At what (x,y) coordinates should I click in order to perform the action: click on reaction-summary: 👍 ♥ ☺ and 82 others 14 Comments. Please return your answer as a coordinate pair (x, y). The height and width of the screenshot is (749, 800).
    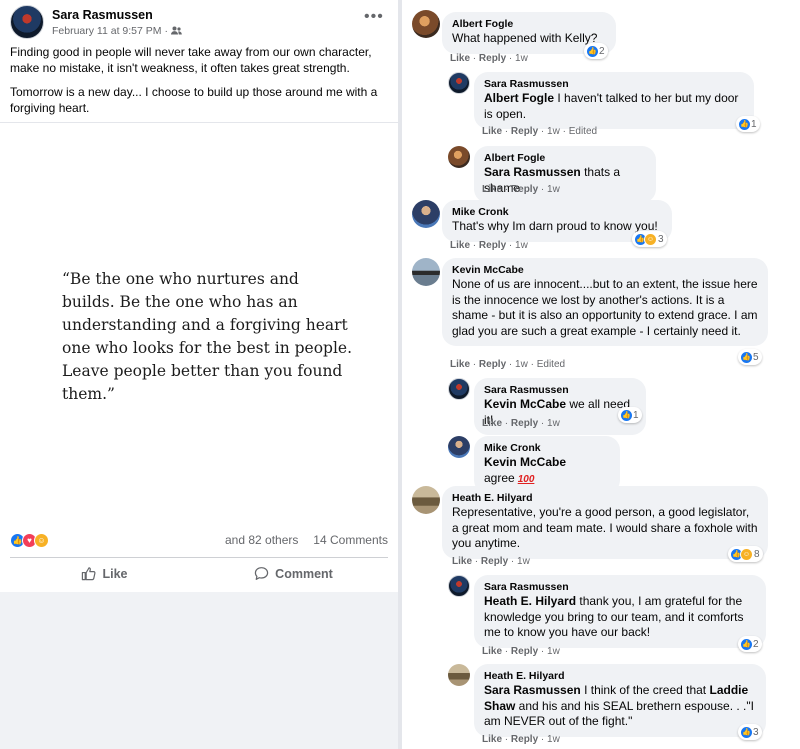
    Looking at the image, I should click on (199, 540).